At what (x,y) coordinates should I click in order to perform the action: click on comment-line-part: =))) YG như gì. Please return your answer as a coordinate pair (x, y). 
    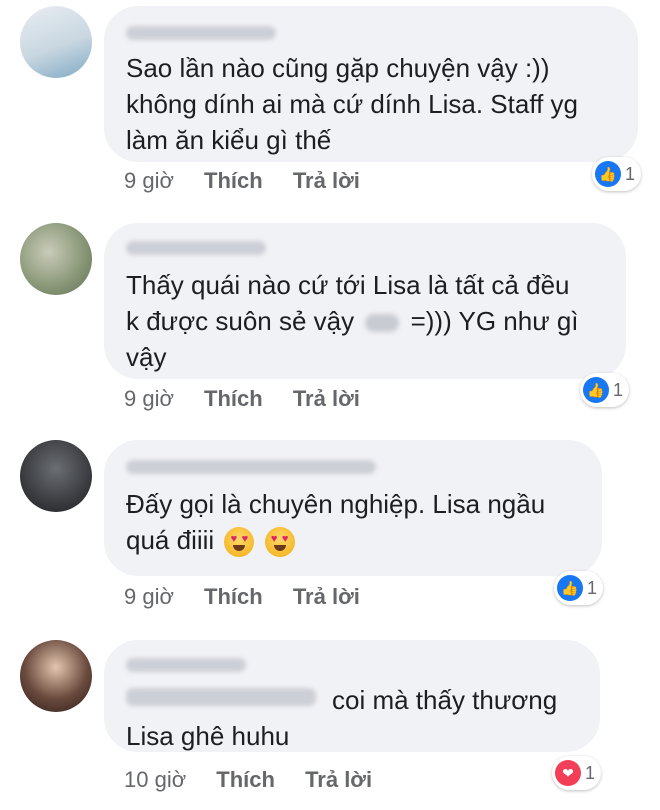
    Looking at the image, I should click on (494, 321).